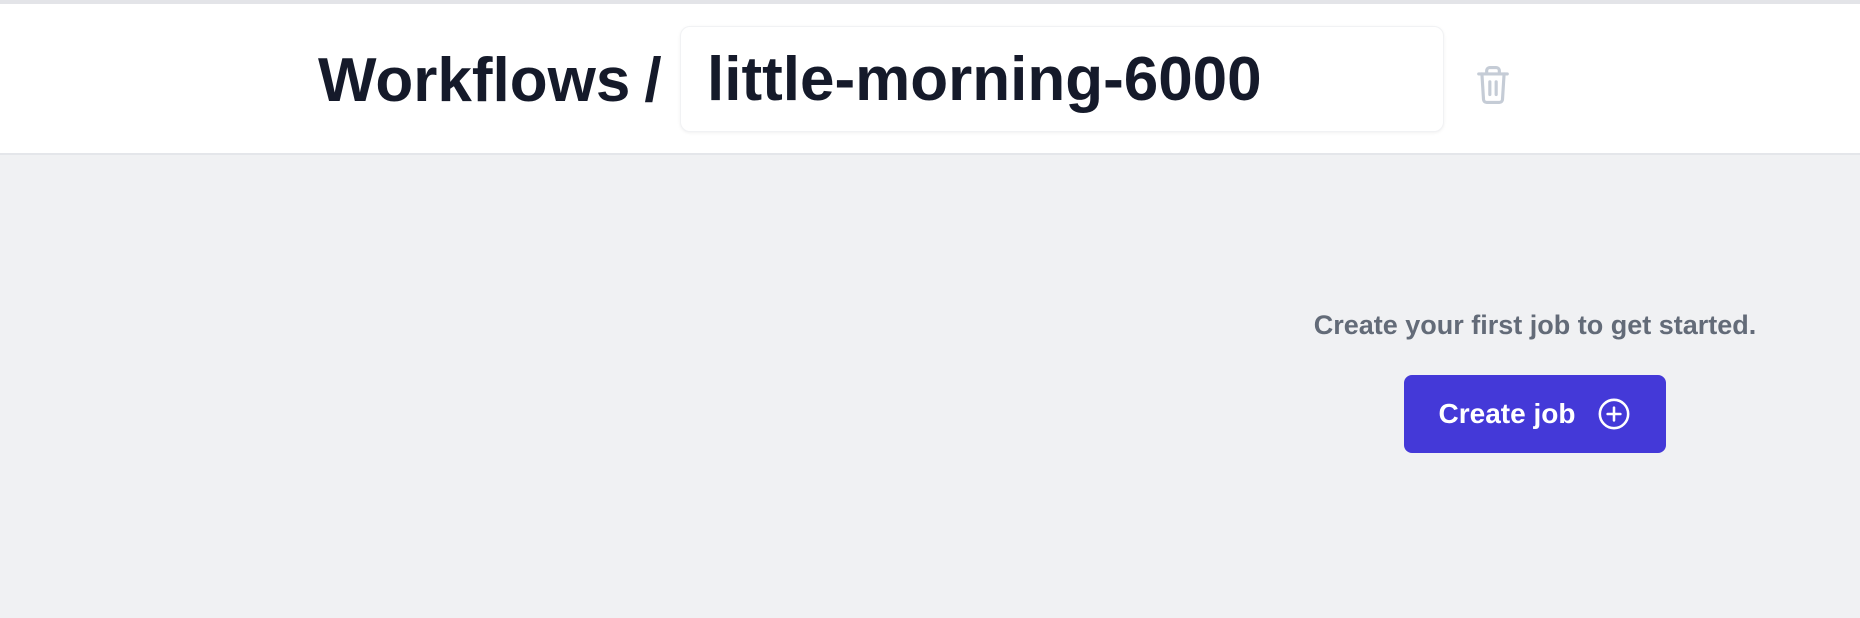  Describe the element at coordinates (1507, 413) in the screenshot. I see `create-job-label: Create job` at that location.